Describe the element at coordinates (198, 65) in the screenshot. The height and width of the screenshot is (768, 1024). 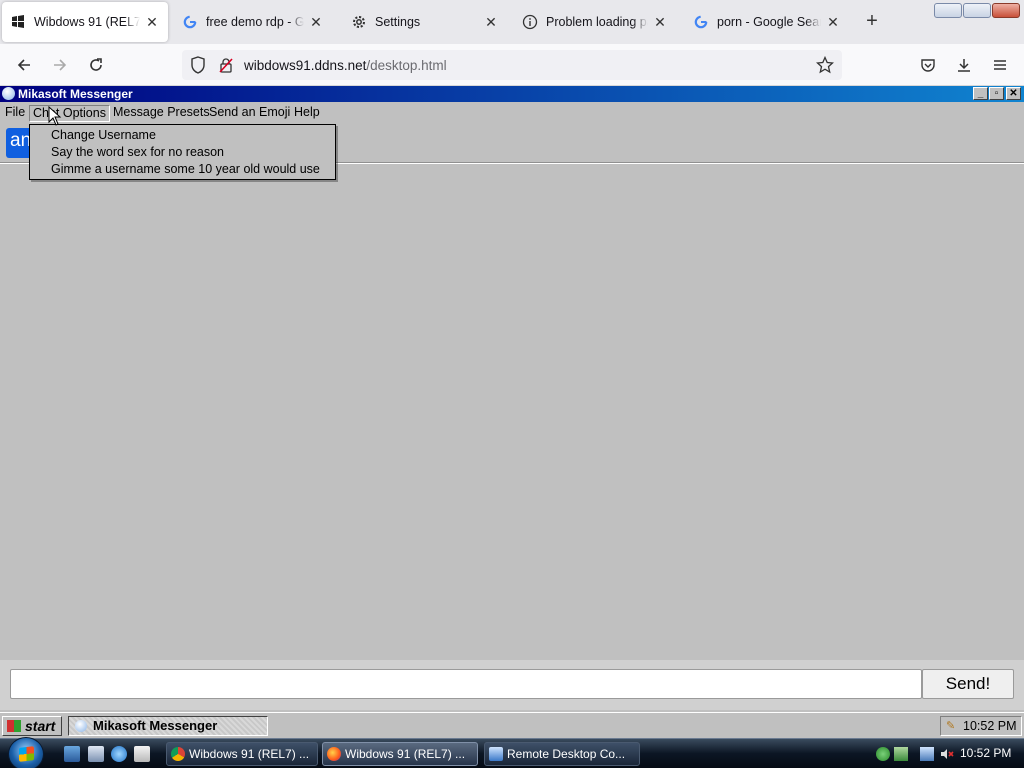
I see `shield-icon` at that location.